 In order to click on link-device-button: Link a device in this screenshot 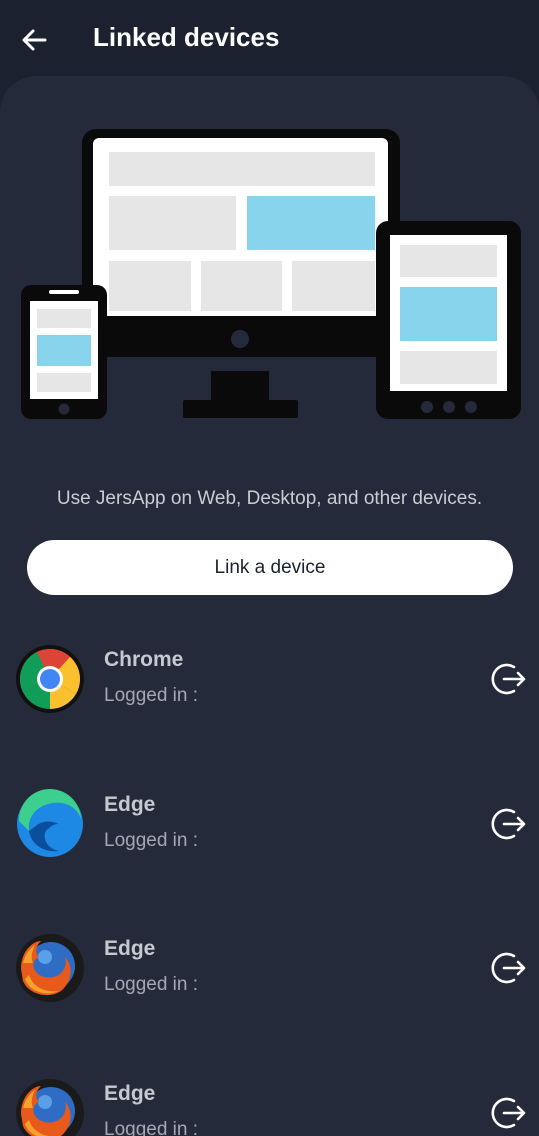, I will do `click(270, 567)`.